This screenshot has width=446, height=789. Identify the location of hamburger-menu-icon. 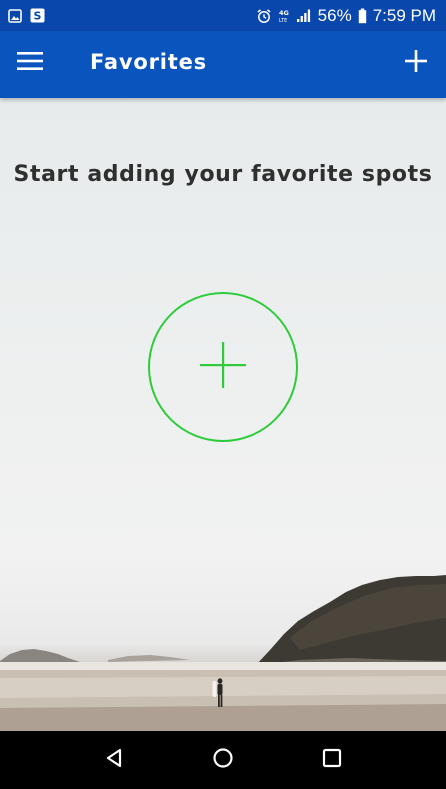
(30, 63).